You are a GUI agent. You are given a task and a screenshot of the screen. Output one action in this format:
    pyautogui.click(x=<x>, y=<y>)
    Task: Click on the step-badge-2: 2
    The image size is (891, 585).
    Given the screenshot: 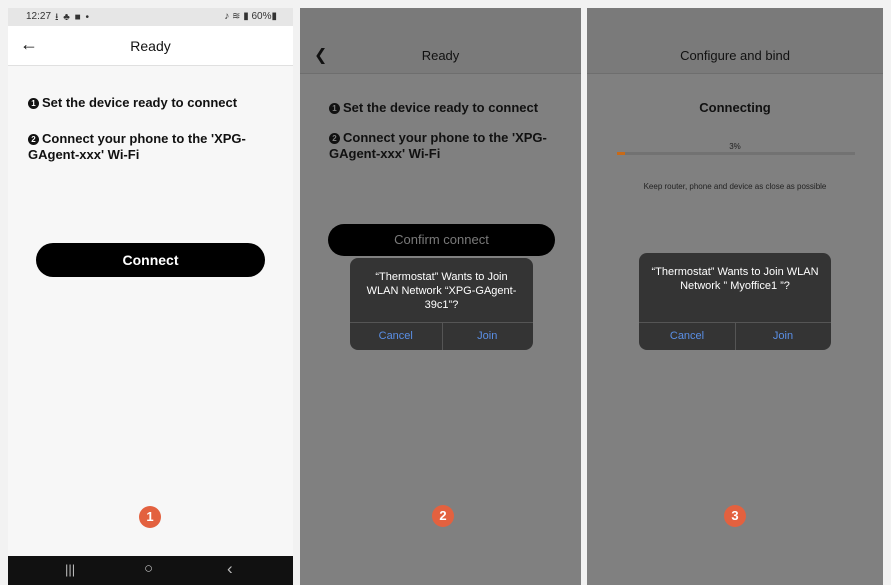 What is the action you would take?
    pyautogui.click(x=443, y=516)
    